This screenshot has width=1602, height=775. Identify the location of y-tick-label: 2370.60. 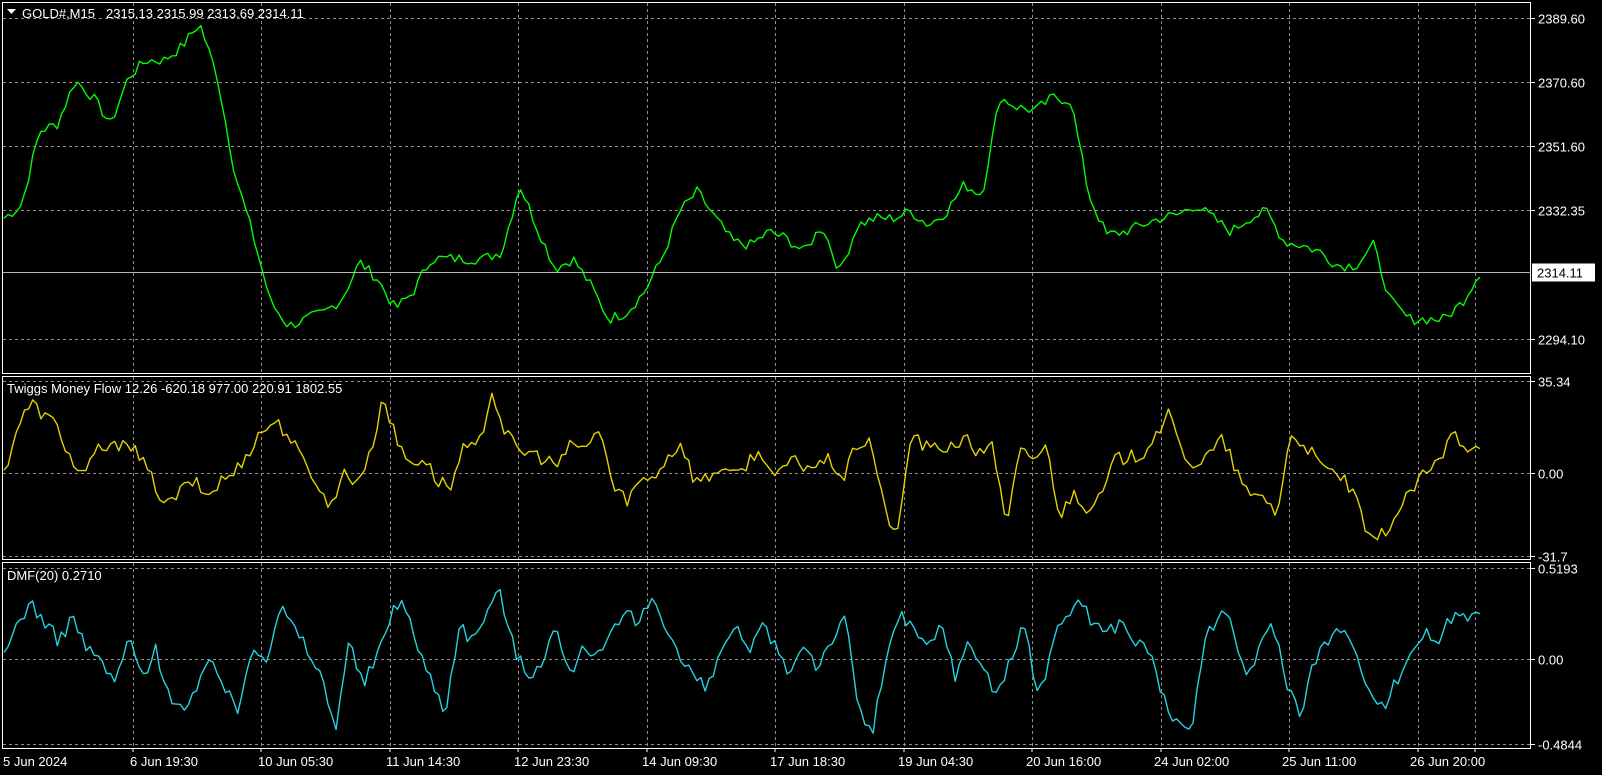
(1561, 83).